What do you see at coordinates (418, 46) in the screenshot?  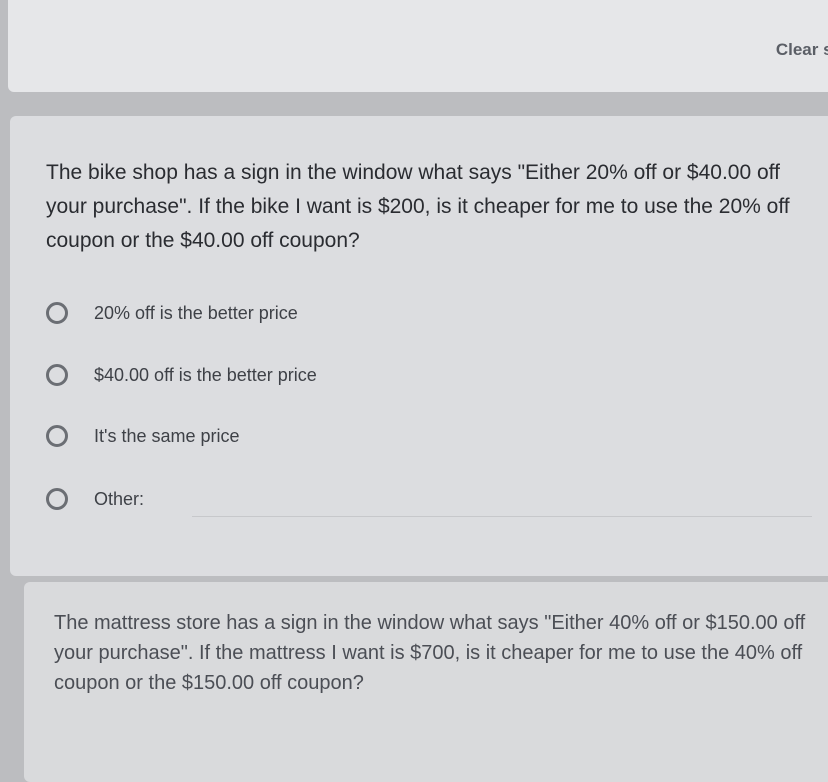 I see `header-card: Clear se` at bounding box center [418, 46].